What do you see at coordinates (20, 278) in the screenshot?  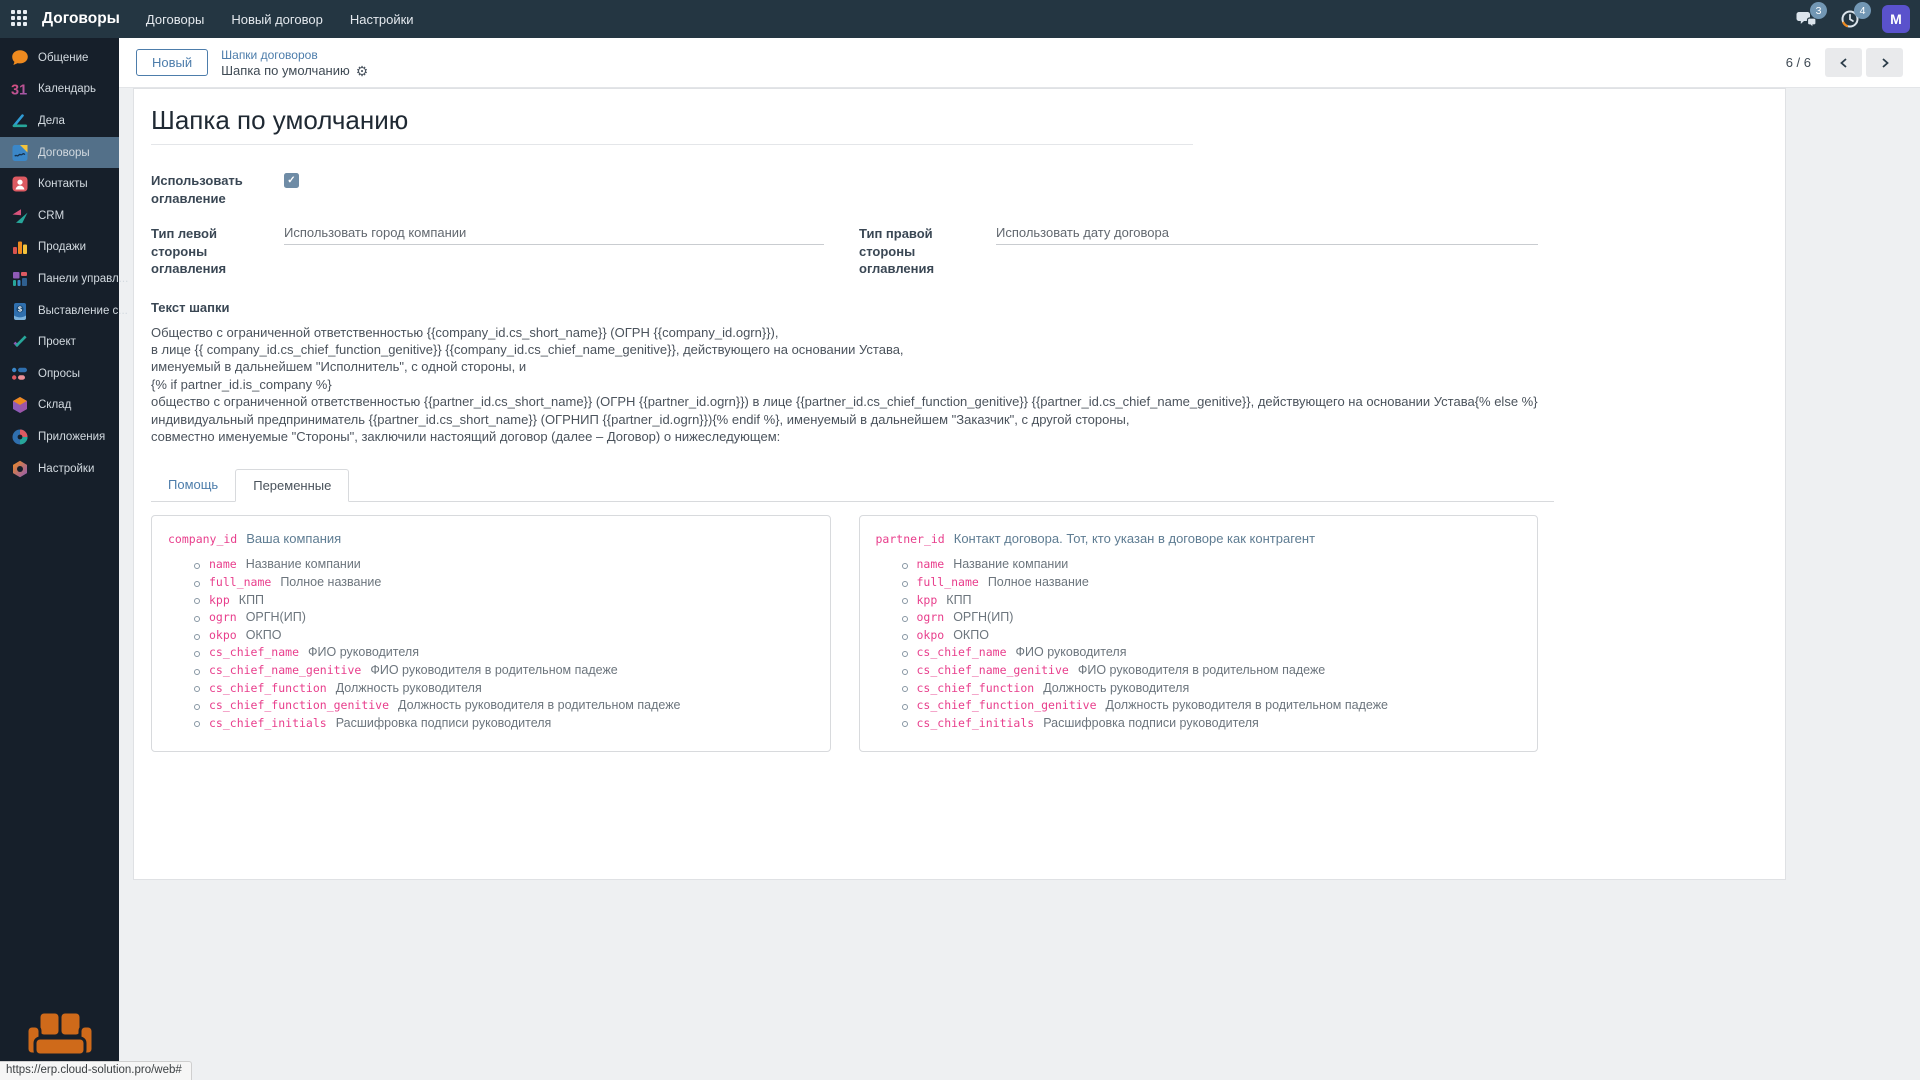 I see `dashboards-app-icon` at bounding box center [20, 278].